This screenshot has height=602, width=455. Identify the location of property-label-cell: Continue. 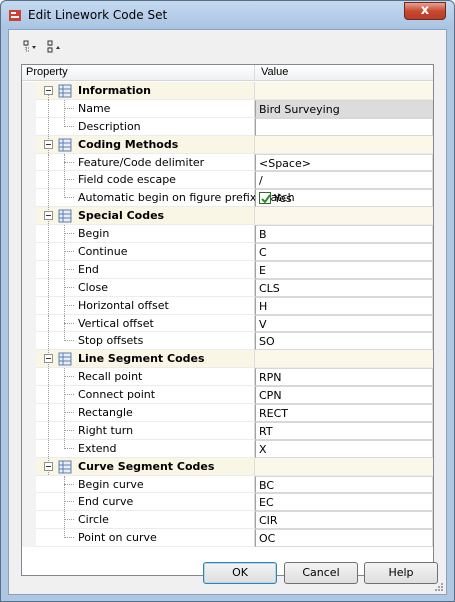
(145, 252).